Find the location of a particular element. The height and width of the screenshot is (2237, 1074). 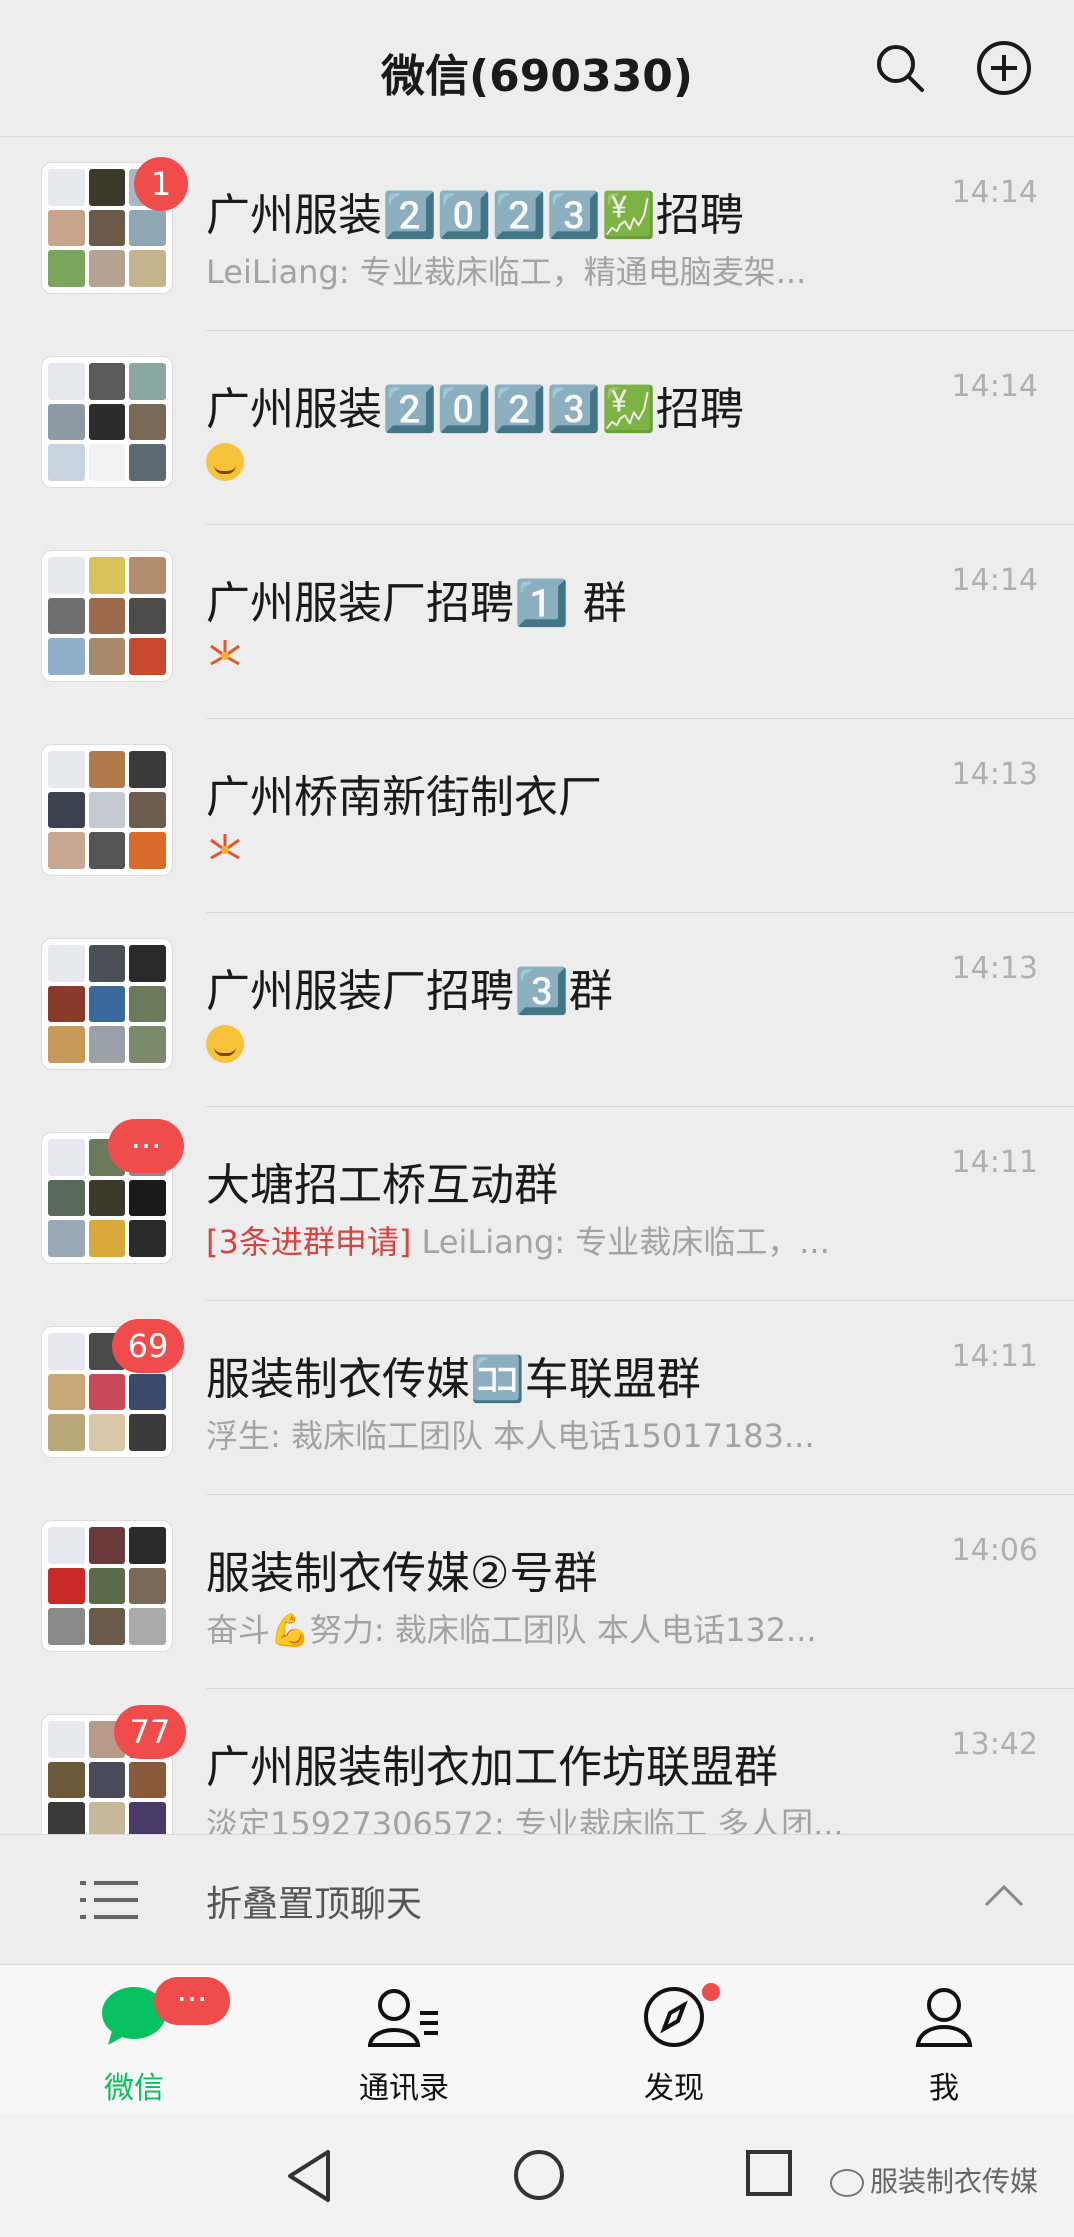

tab-label: 通讯录 is located at coordinates (404, 2088).